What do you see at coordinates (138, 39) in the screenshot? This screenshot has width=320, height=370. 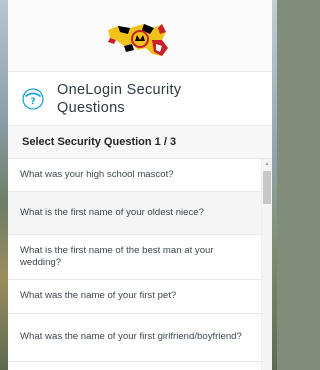 I see `maryland-flag-logo` at bounding box center [138, 39].